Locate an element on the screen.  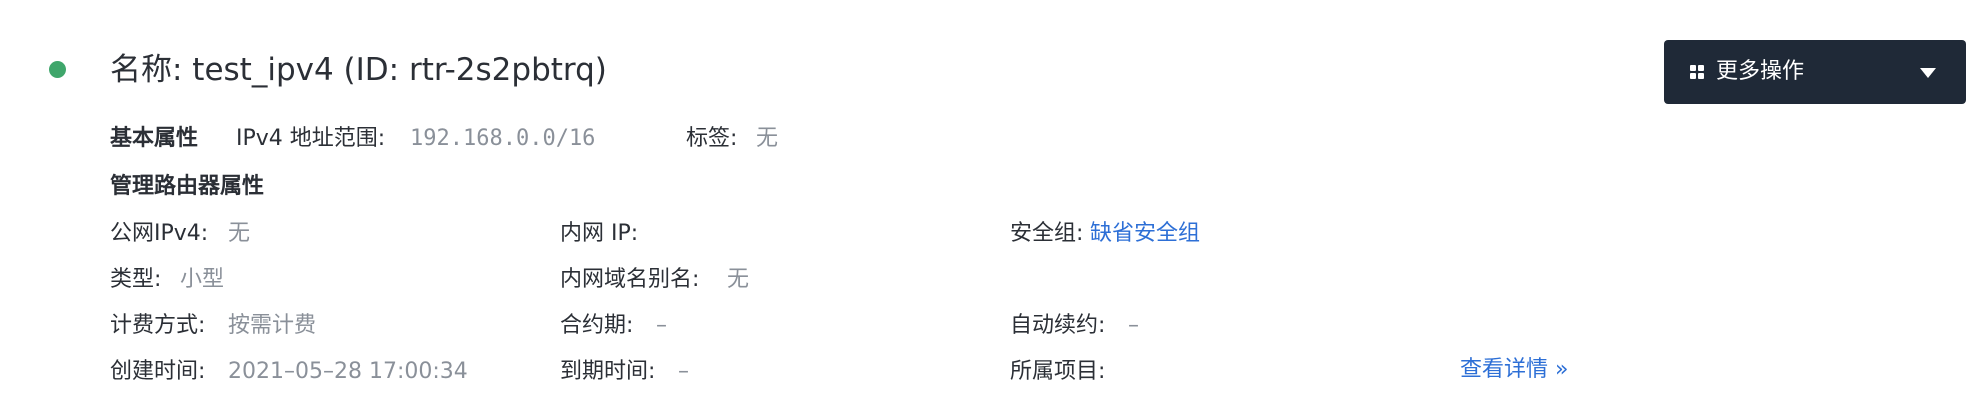
billing-value: 按需计费 is located at coordinates (272, 325).